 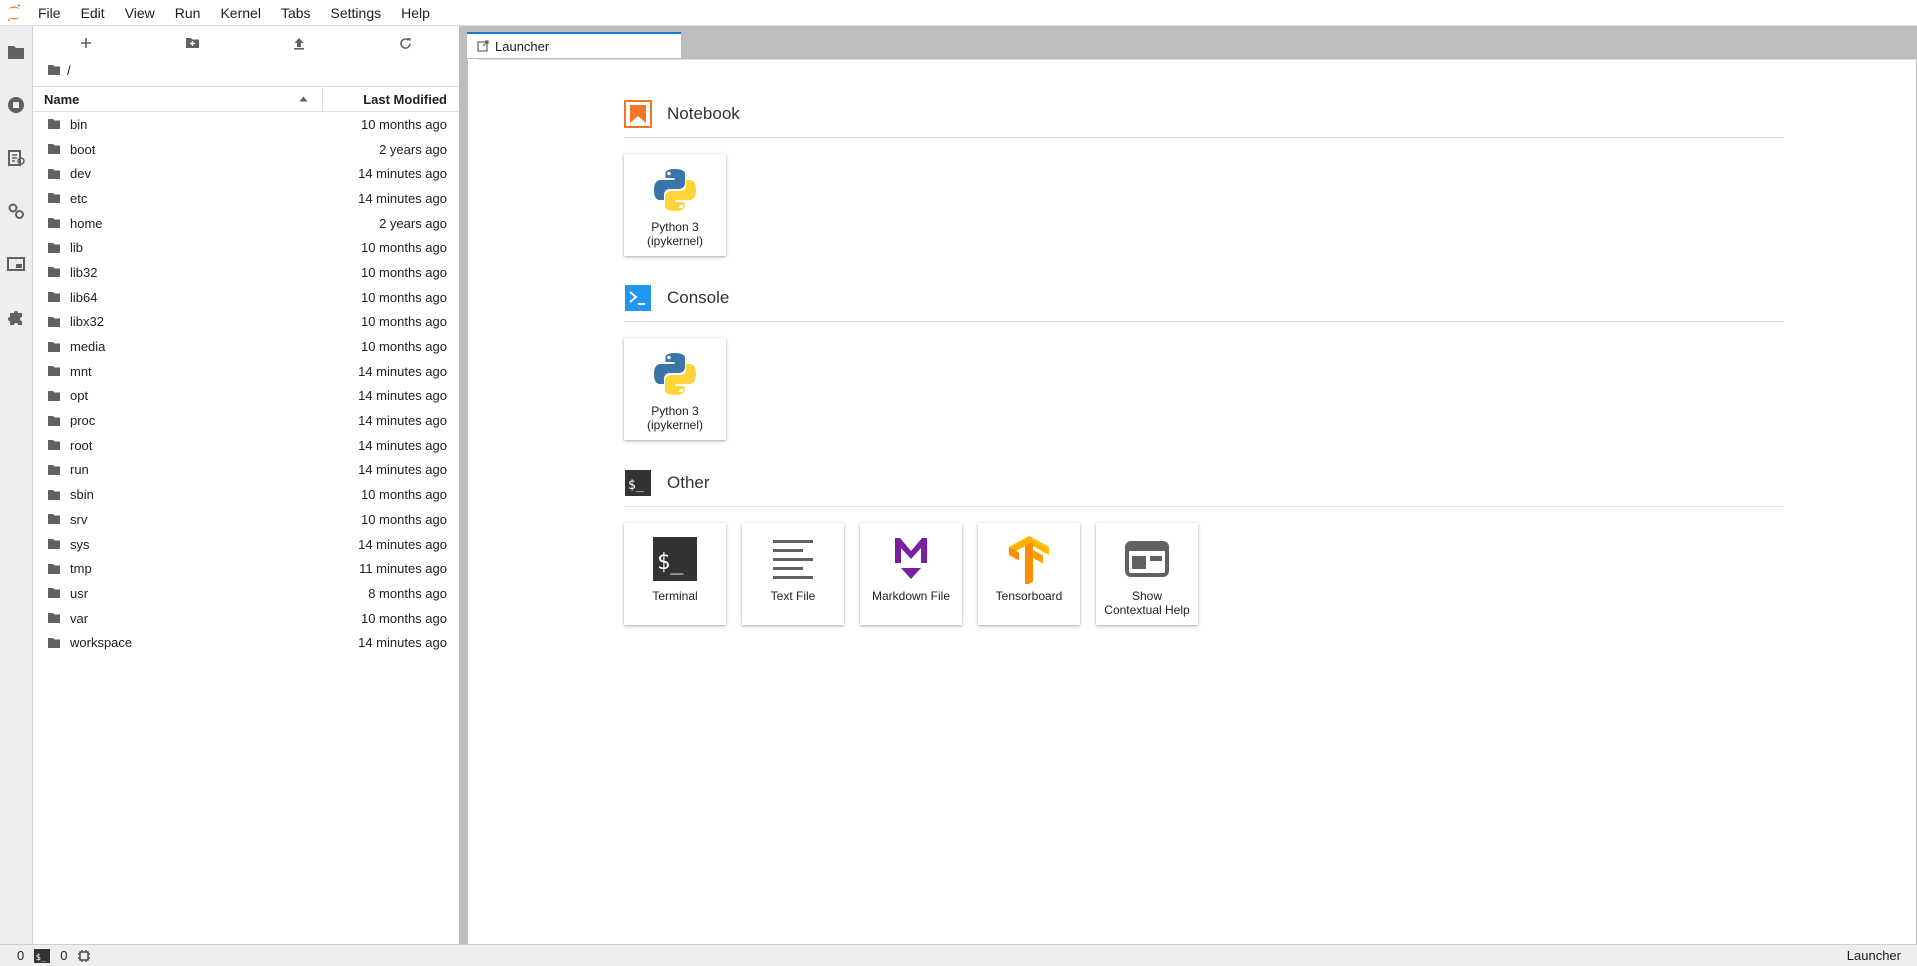 I want to click on file-row: workspace 14 minutes ago, so click(x=246, y=642).